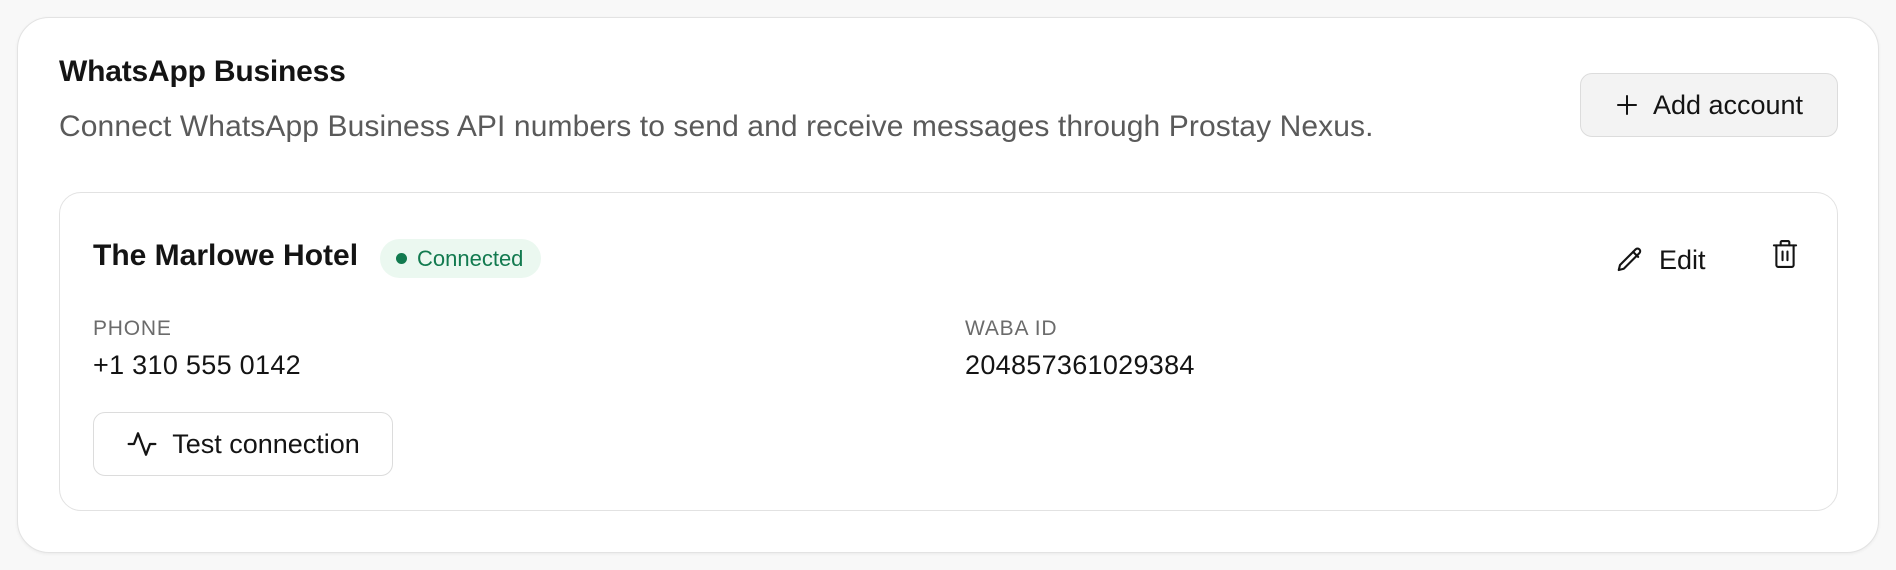 The width and height of the screenshot is (1896, 570). Describe the element at coordinates (1630, 260) in the screenshot. I see `pencil-icon` at that location.